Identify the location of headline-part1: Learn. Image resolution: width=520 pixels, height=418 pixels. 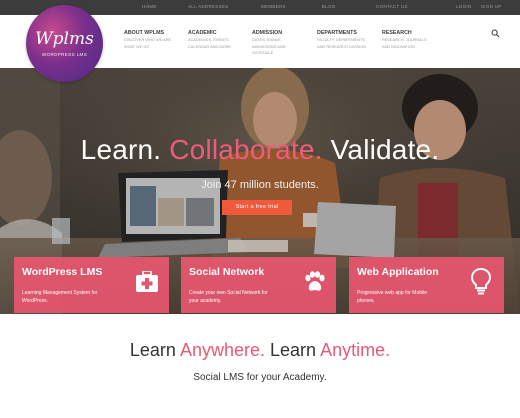
(152, 350).